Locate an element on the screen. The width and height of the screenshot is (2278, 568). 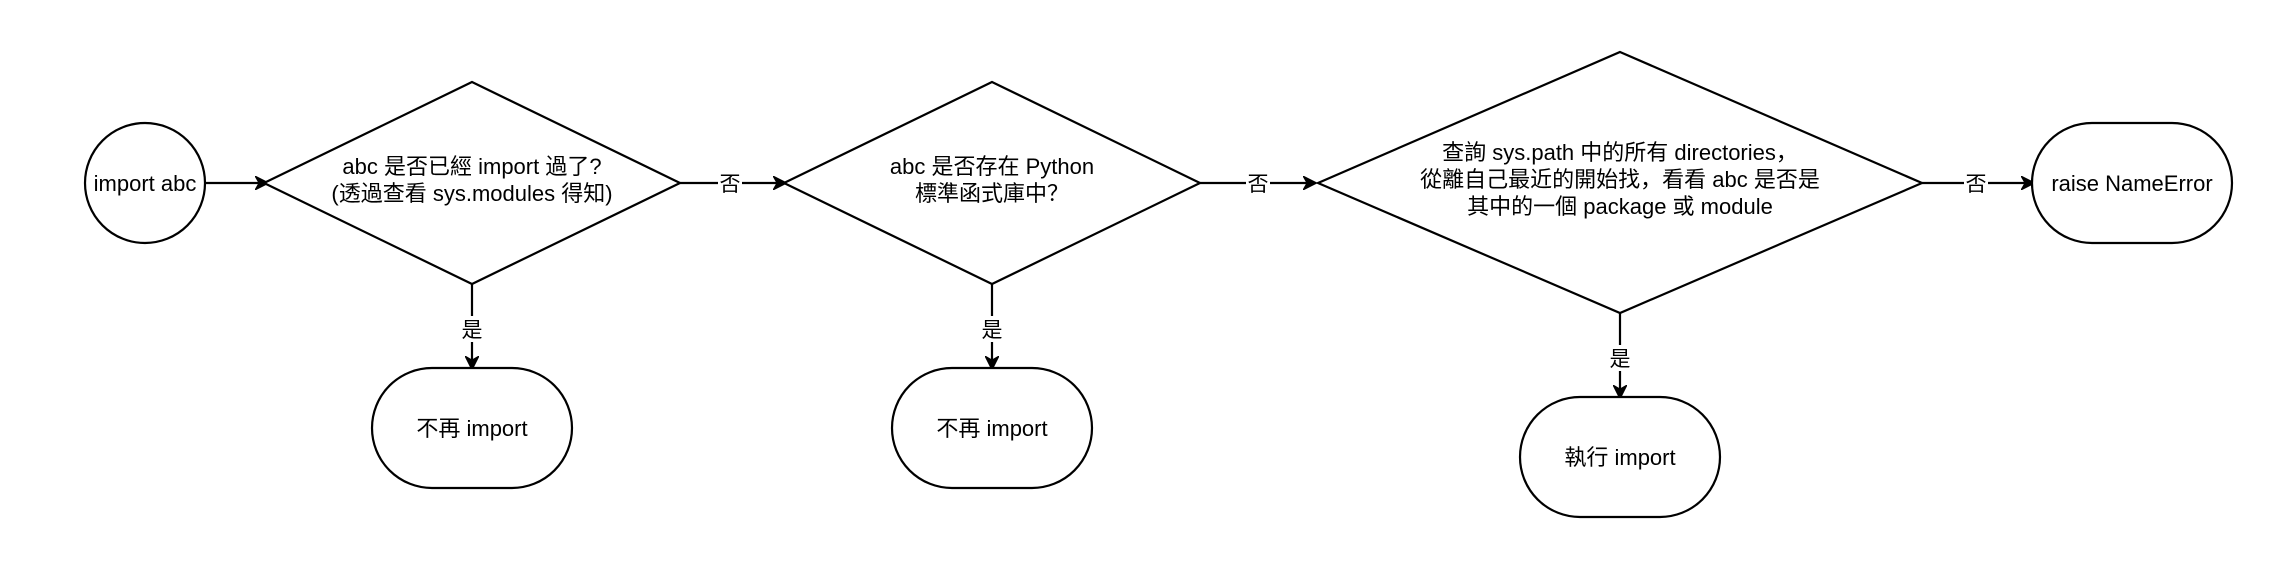
node-check-imported-line-2: (透過查看 sys.modules 得知) is located at coordinates (471, 193).